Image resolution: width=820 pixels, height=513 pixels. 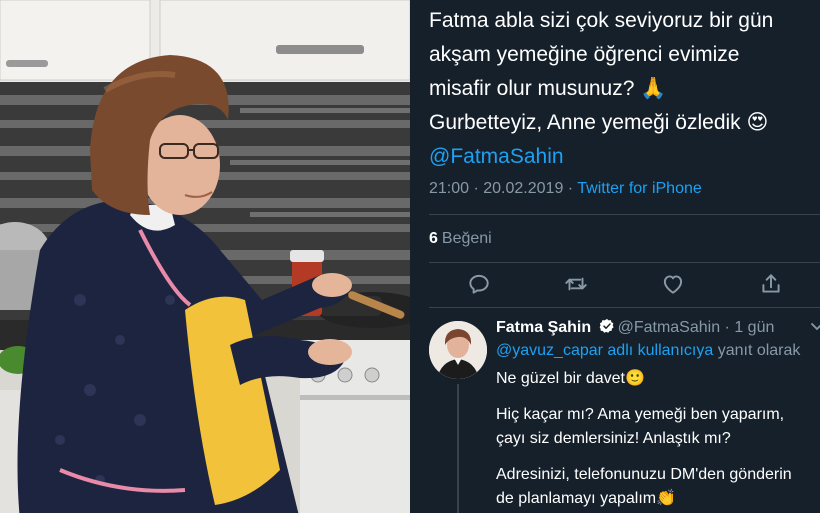 I want to click on likes-count: 6 Beğeni, so click(x=460, y=239).